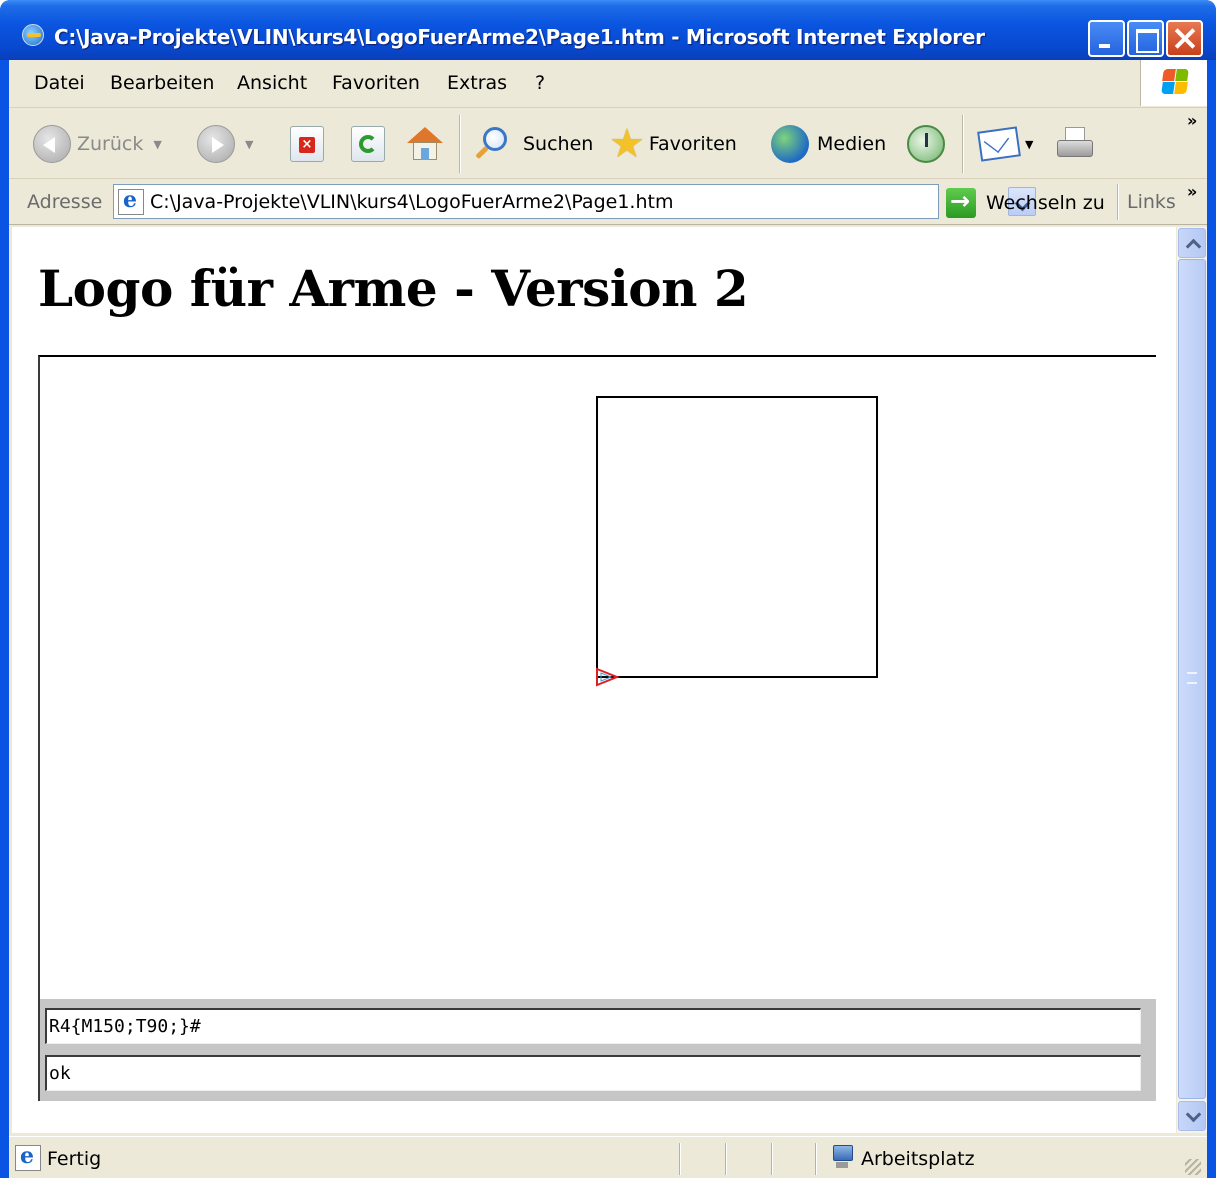  I want to click on menu-extras: Extras, so click(477, 83).